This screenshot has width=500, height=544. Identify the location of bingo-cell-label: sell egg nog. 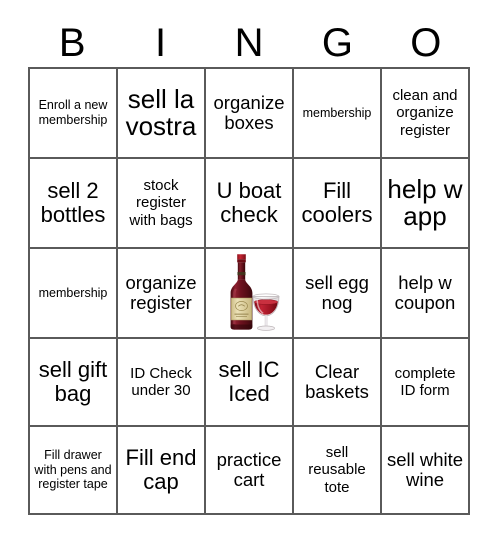
(337, 292).